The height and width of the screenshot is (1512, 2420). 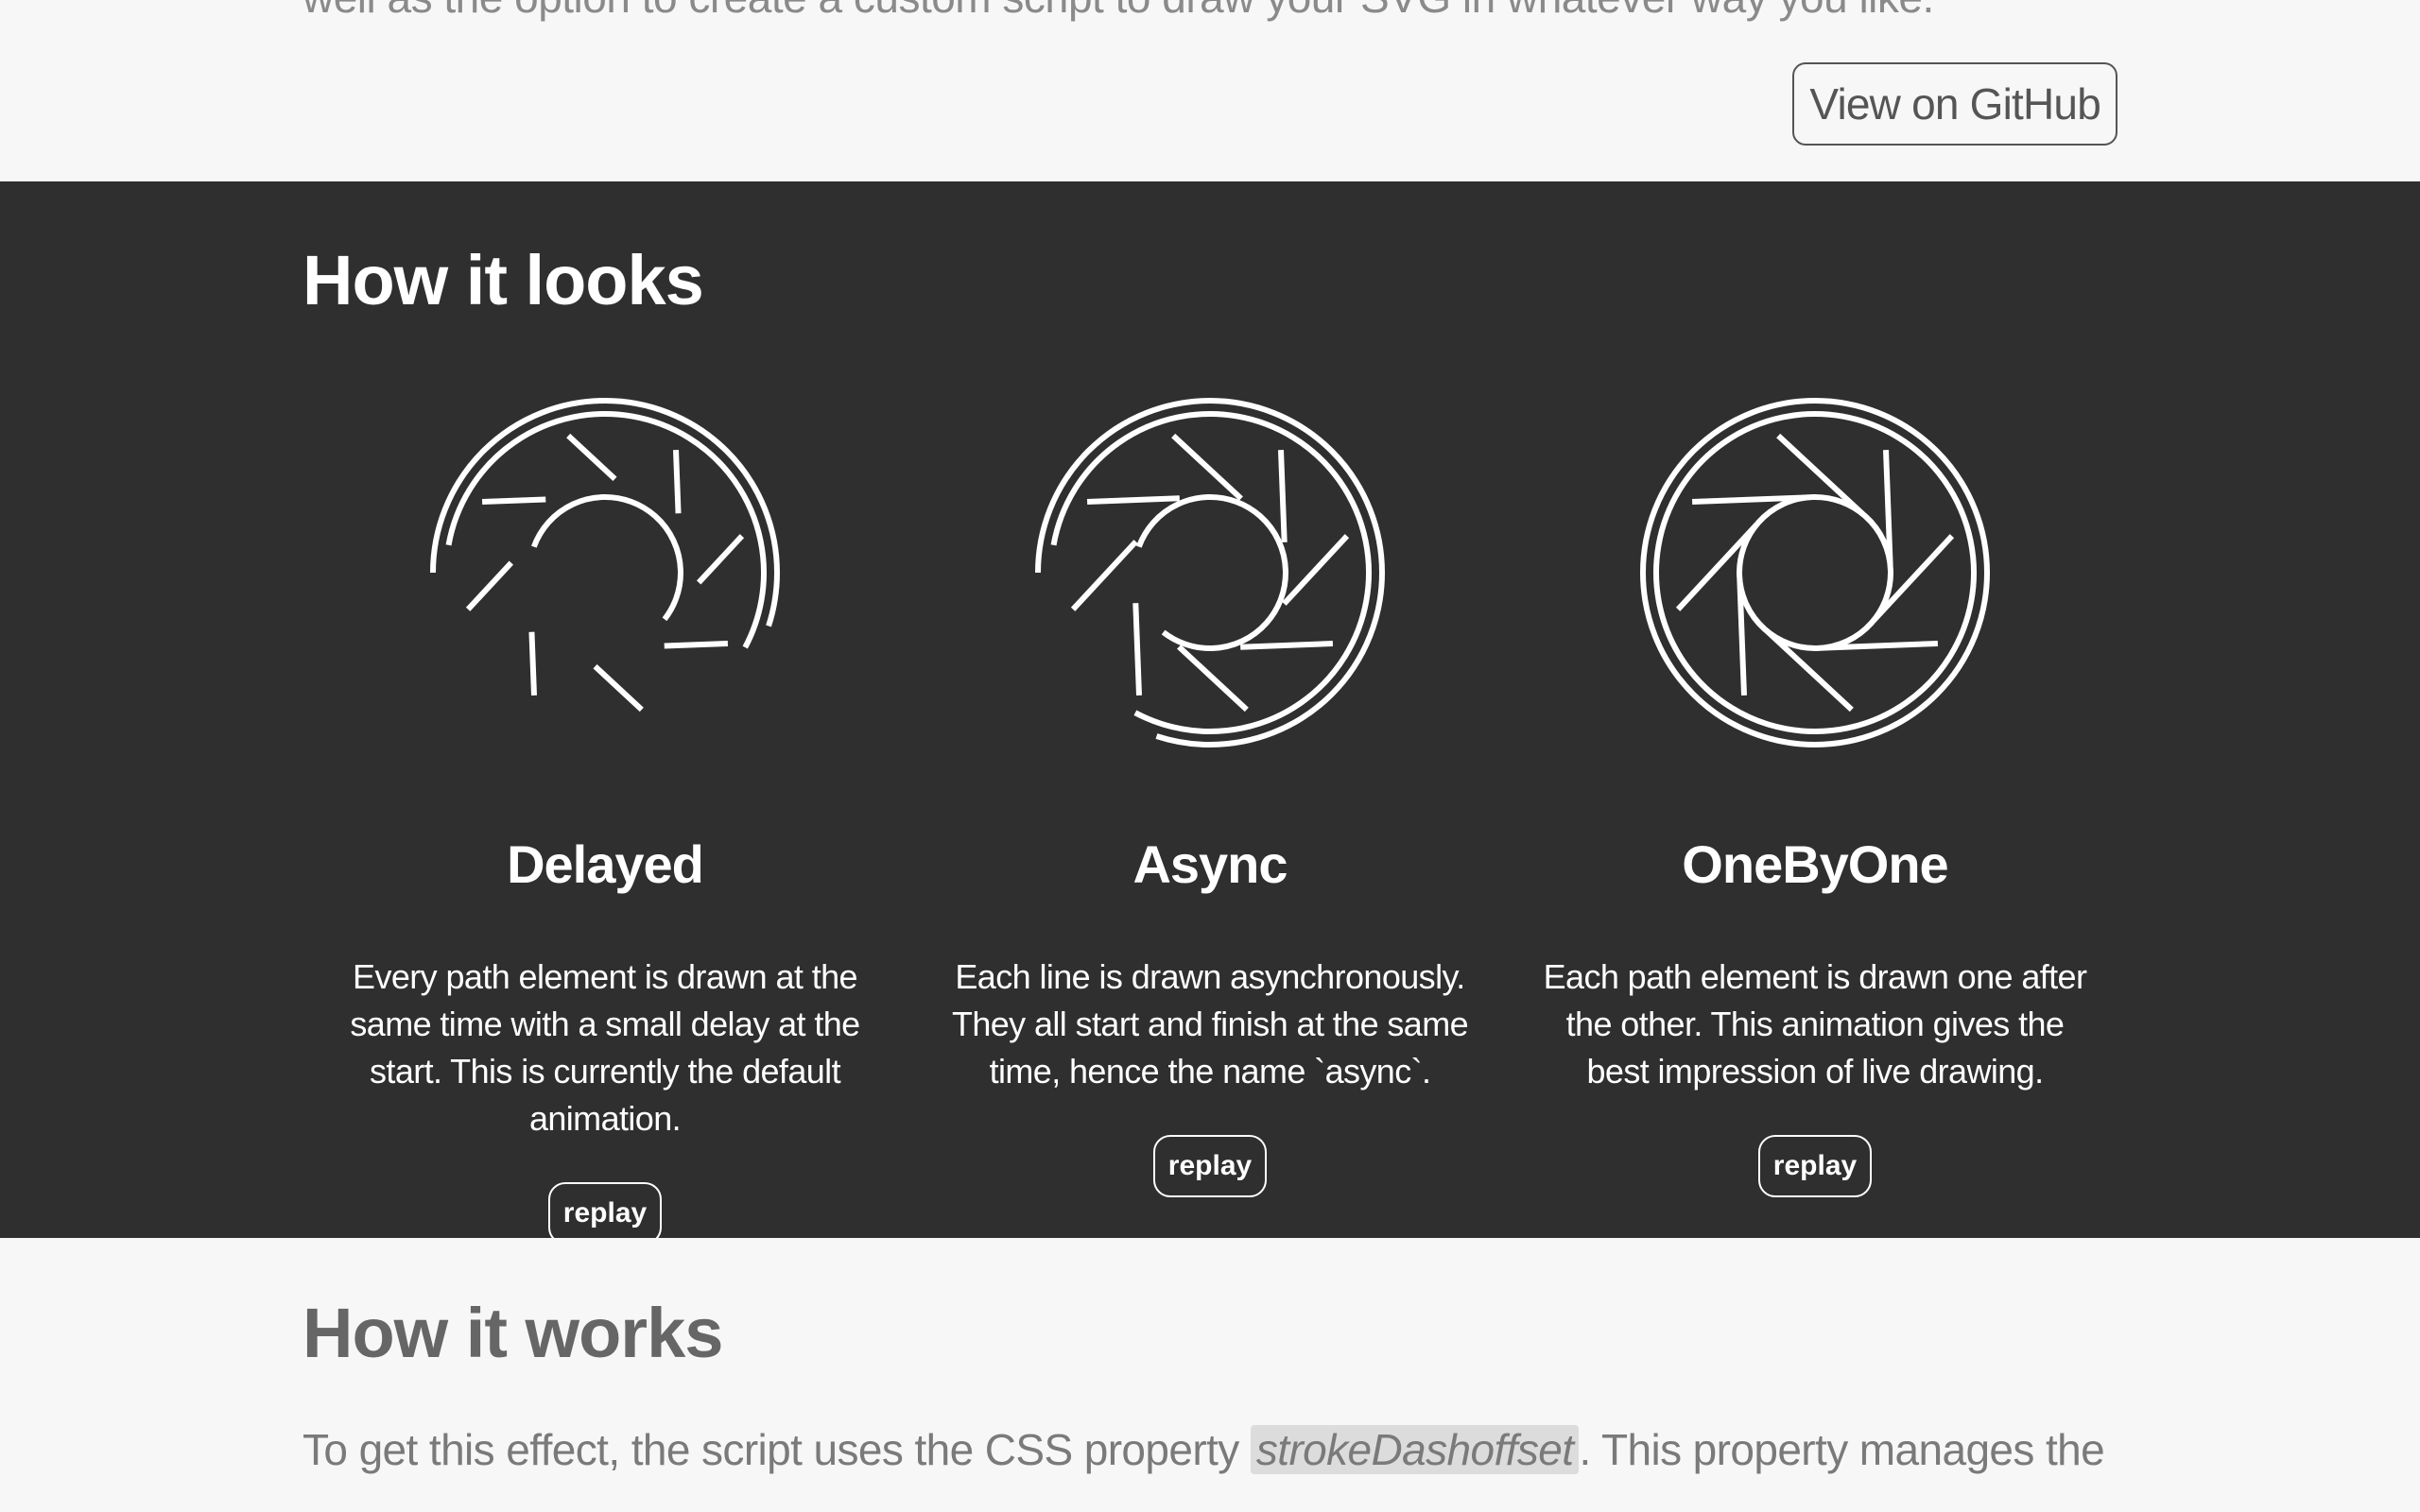 I want to click on demo-title: Async, so click(x=1210, y=864).